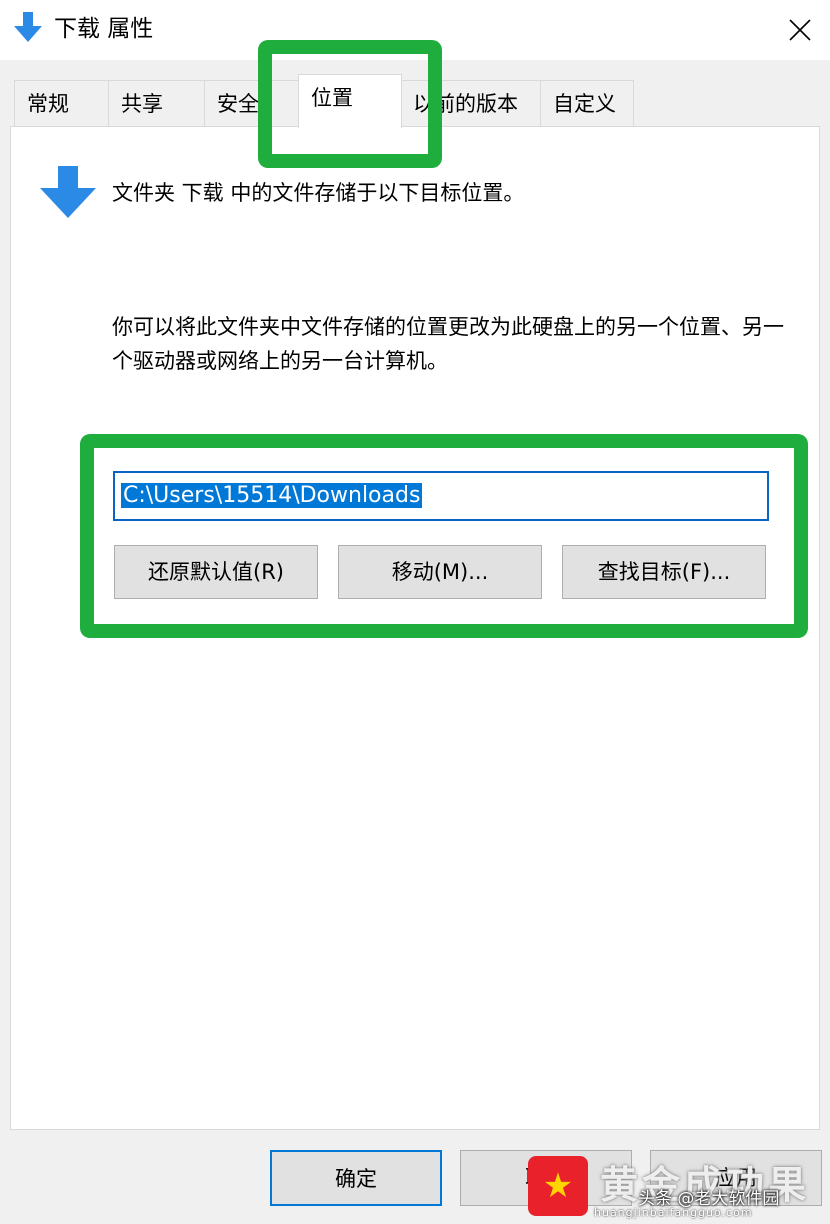 The height and width of the screenshot is (1224, 830). I want to click on close-button, so click(800, 30).